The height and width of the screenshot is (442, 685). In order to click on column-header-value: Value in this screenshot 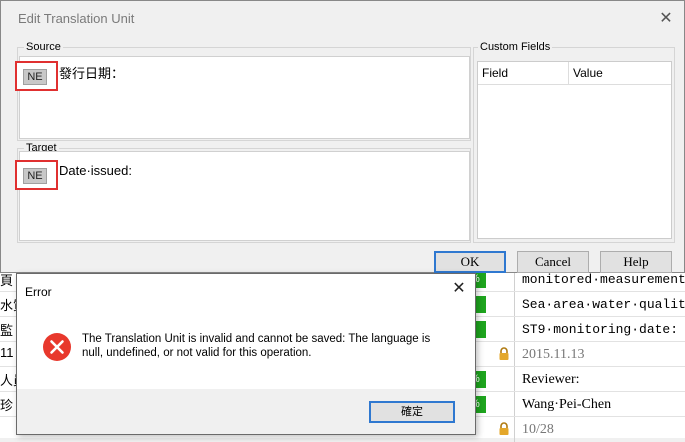, I will do `click(588, 73)`.